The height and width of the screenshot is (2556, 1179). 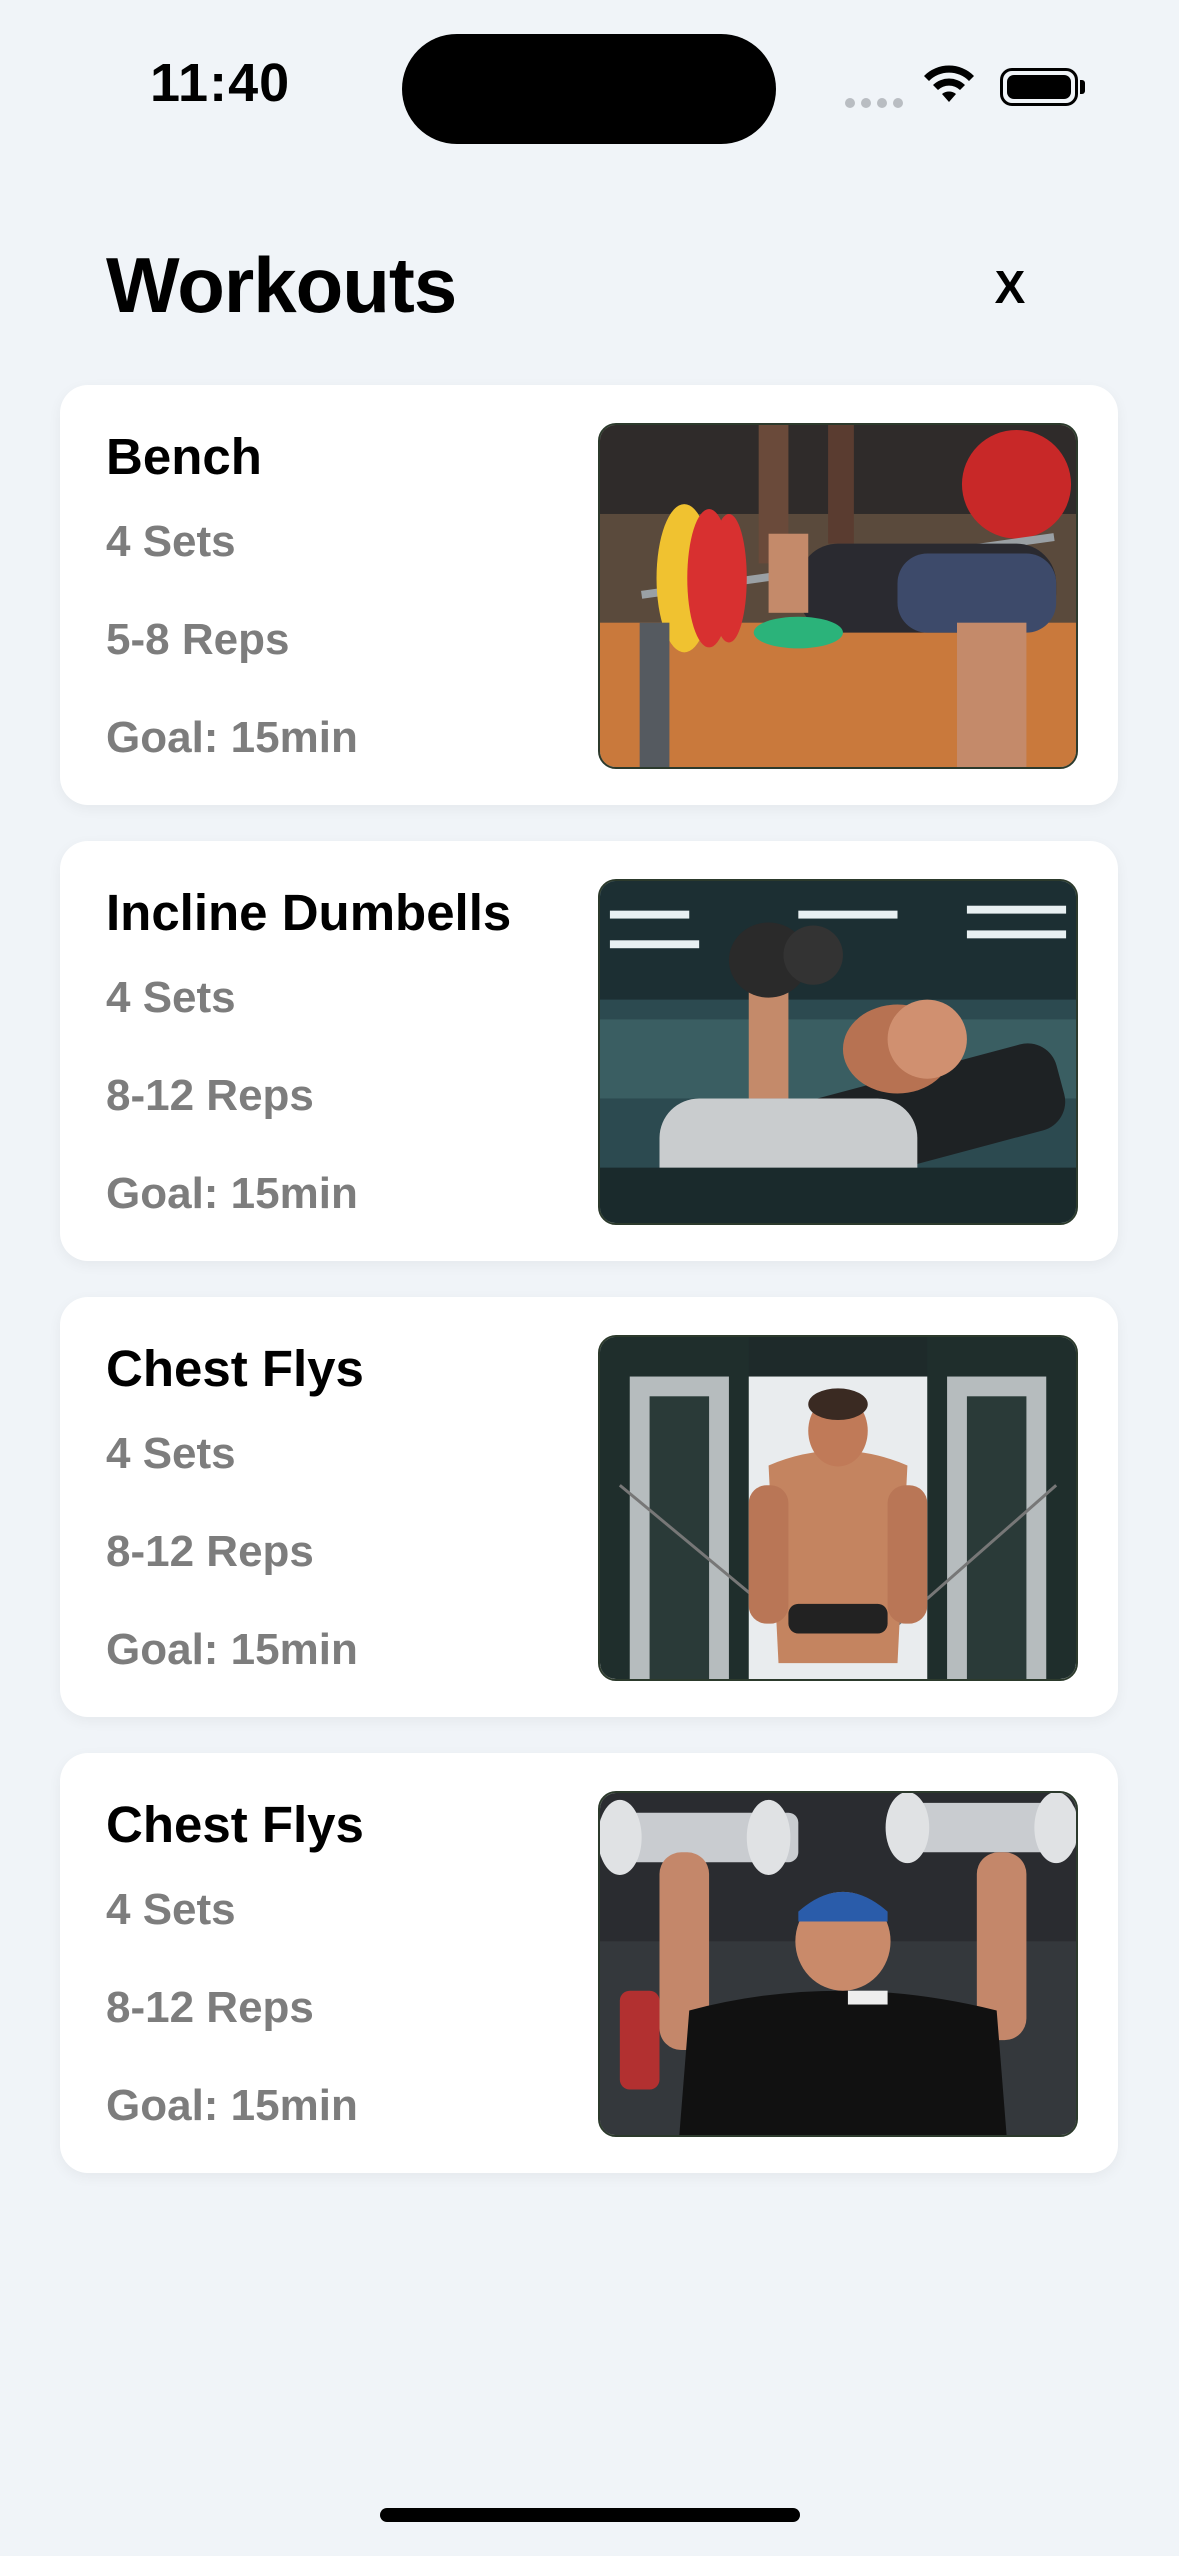 What do you see at coordinates (838, 1964) in the screenshot?
I see `dumbbell-shoulder-press-photo` at bounding box center [838, 1964].